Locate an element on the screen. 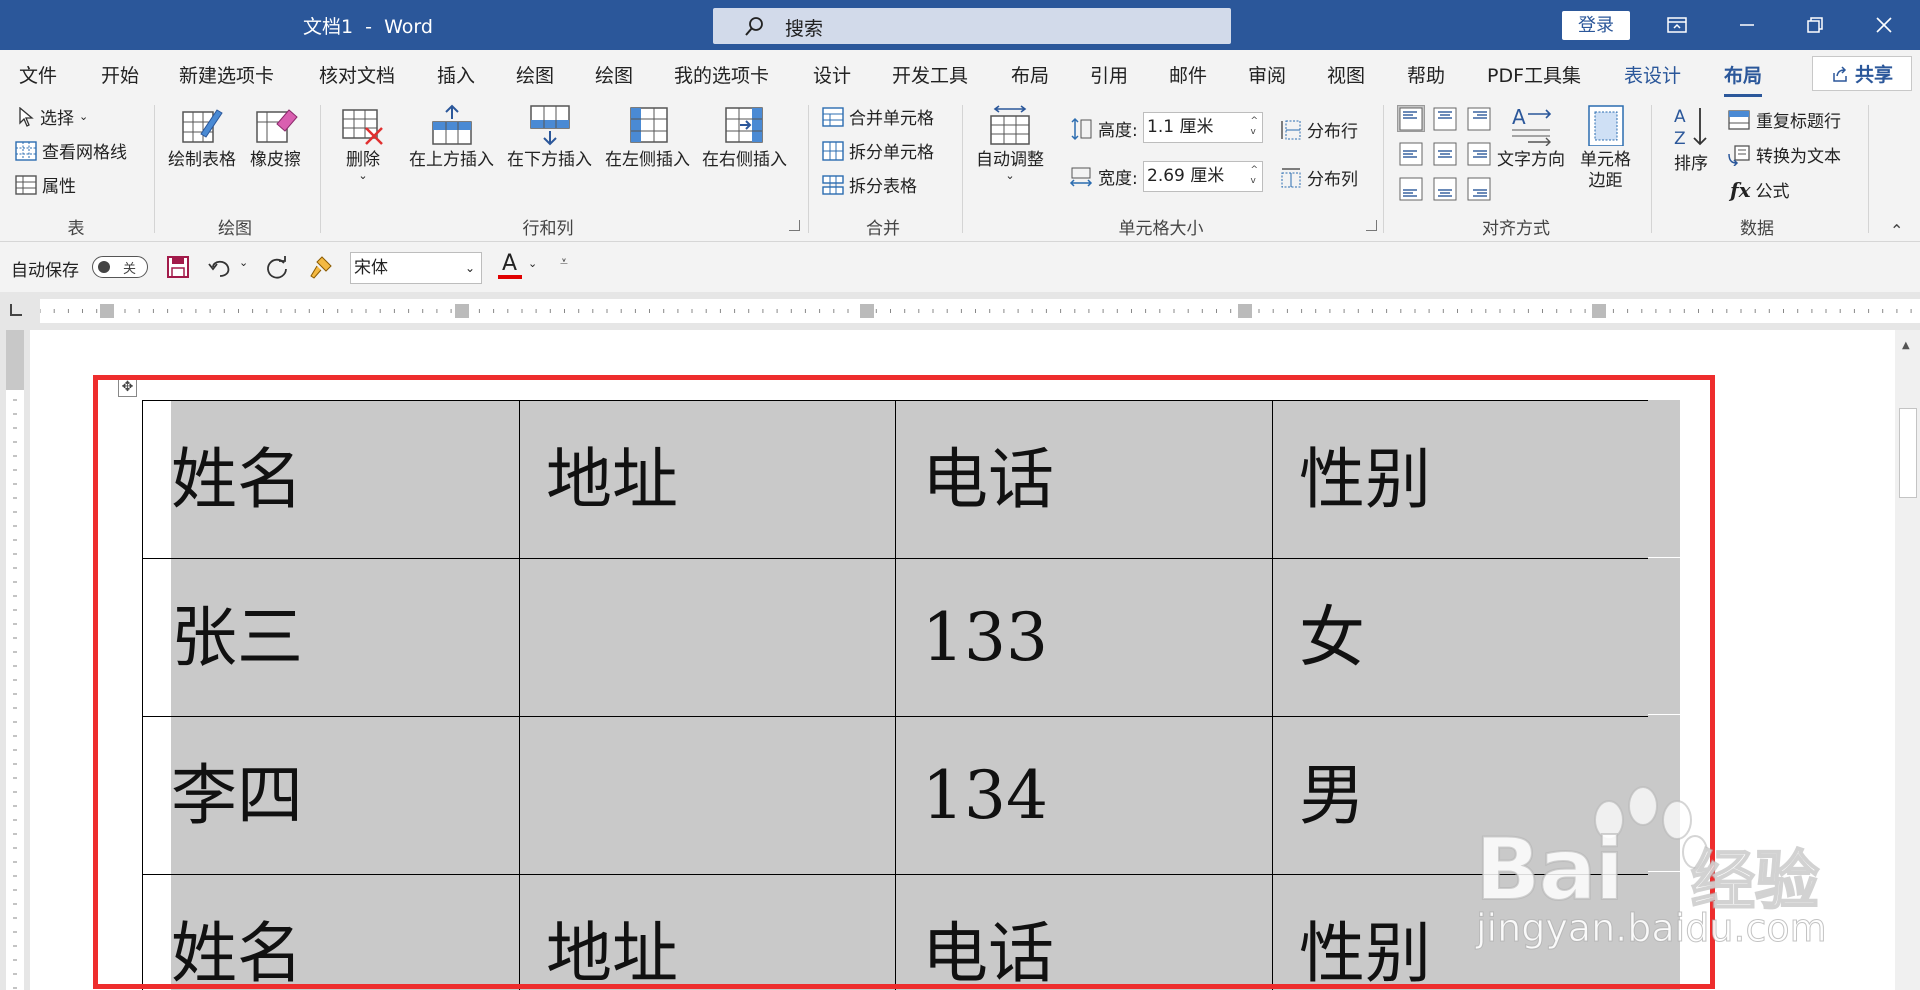 This screenshot has width=1920, height=990. redo-icon is located at coordinates (277, 268).